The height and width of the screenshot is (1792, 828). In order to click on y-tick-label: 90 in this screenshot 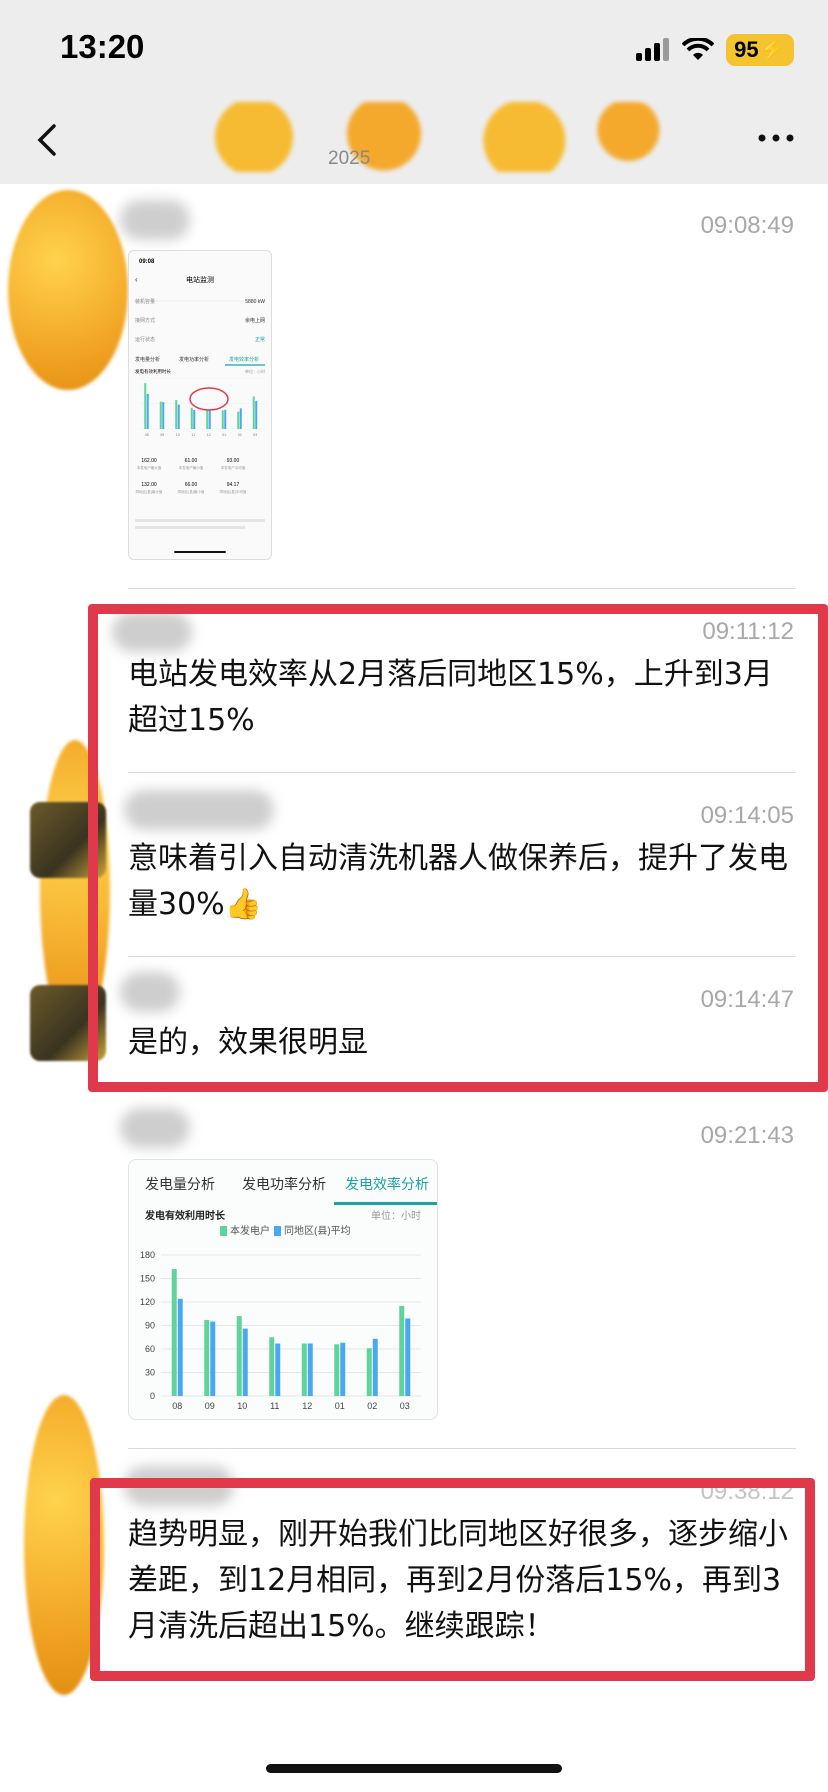, I will do `click(150, 1326)`.